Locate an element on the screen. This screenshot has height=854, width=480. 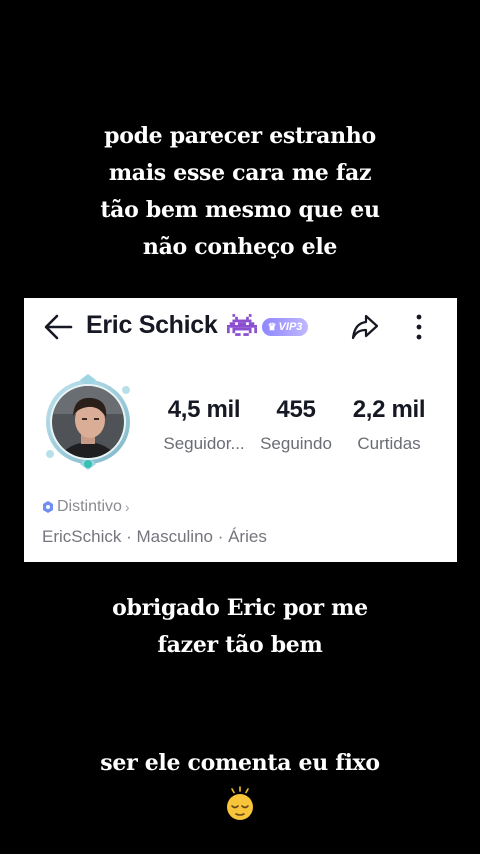
stat-value: 2,2 mil is located at coordinates (389, 409).